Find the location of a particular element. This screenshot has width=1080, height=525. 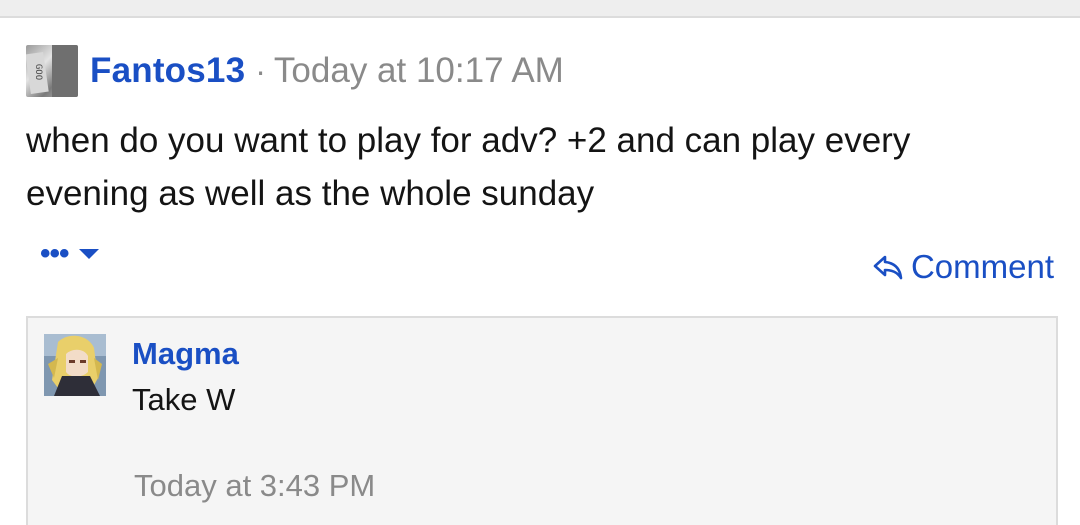

comment-text: Take W is located at coordinates (184, 399).